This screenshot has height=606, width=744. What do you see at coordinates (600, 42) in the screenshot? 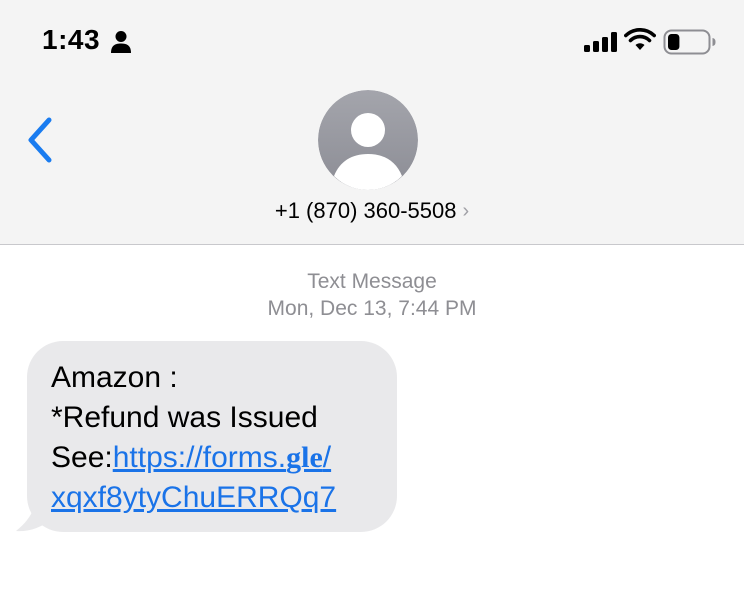
I see `cellular-signal-icon` at bounding box center [600, 42].